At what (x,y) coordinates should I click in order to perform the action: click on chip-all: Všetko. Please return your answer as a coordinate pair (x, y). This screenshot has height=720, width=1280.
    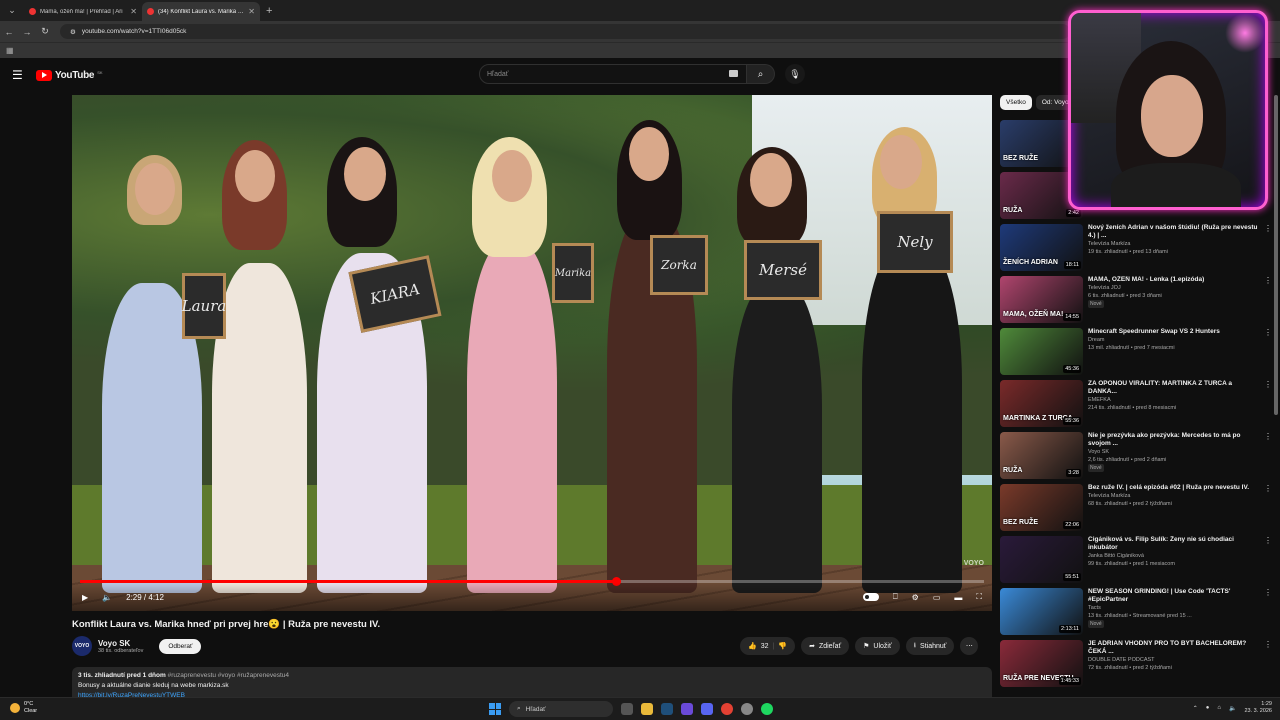
    Looking at the image, I should click on (1016, 102).